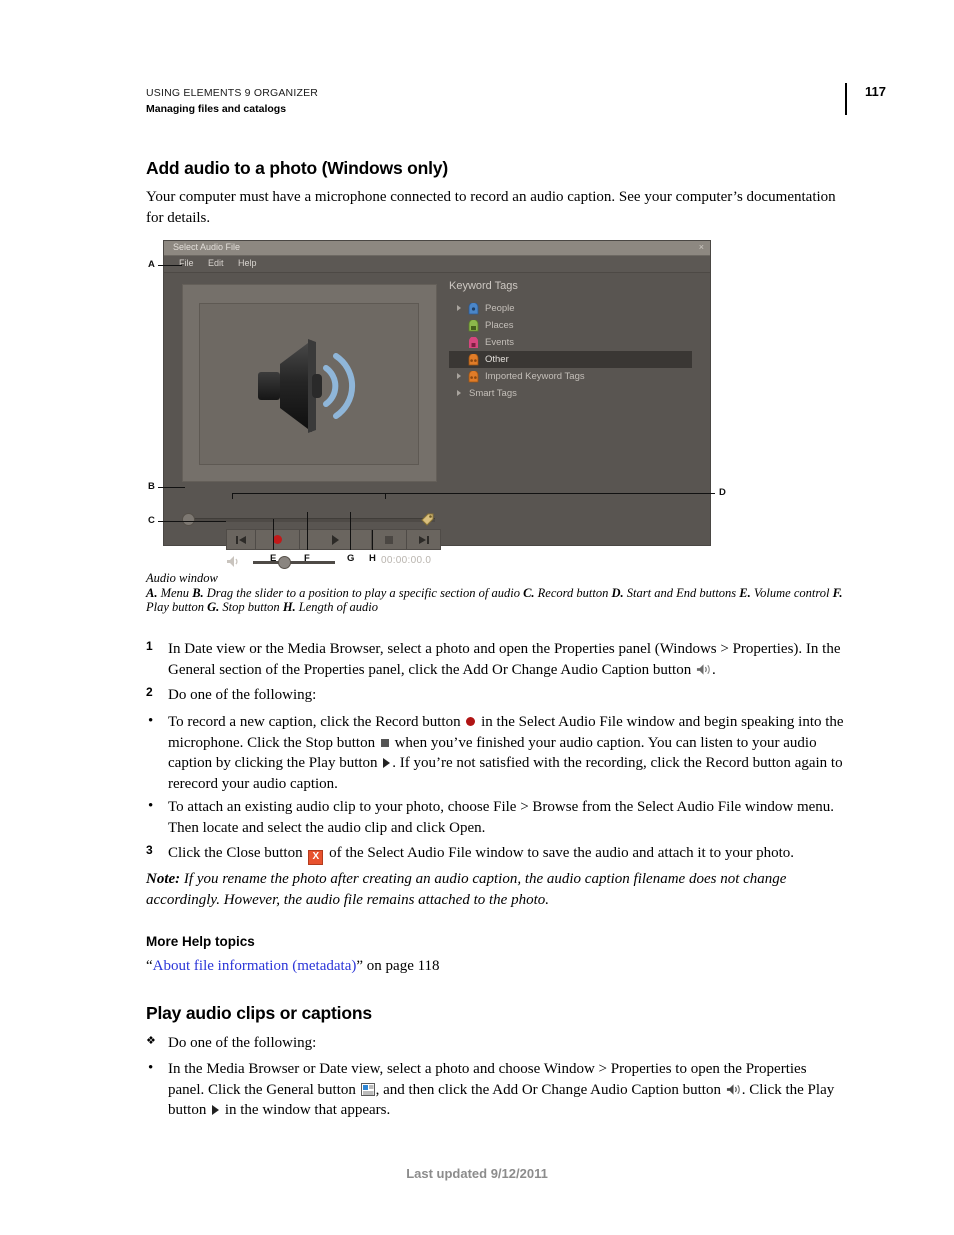 The width and height of the screenshot is (954, 1235). What do you see at coordinates (385, 496) in the screenshot?
I see `callout-d-leader-tick-right` at bounding box center [385, 496].